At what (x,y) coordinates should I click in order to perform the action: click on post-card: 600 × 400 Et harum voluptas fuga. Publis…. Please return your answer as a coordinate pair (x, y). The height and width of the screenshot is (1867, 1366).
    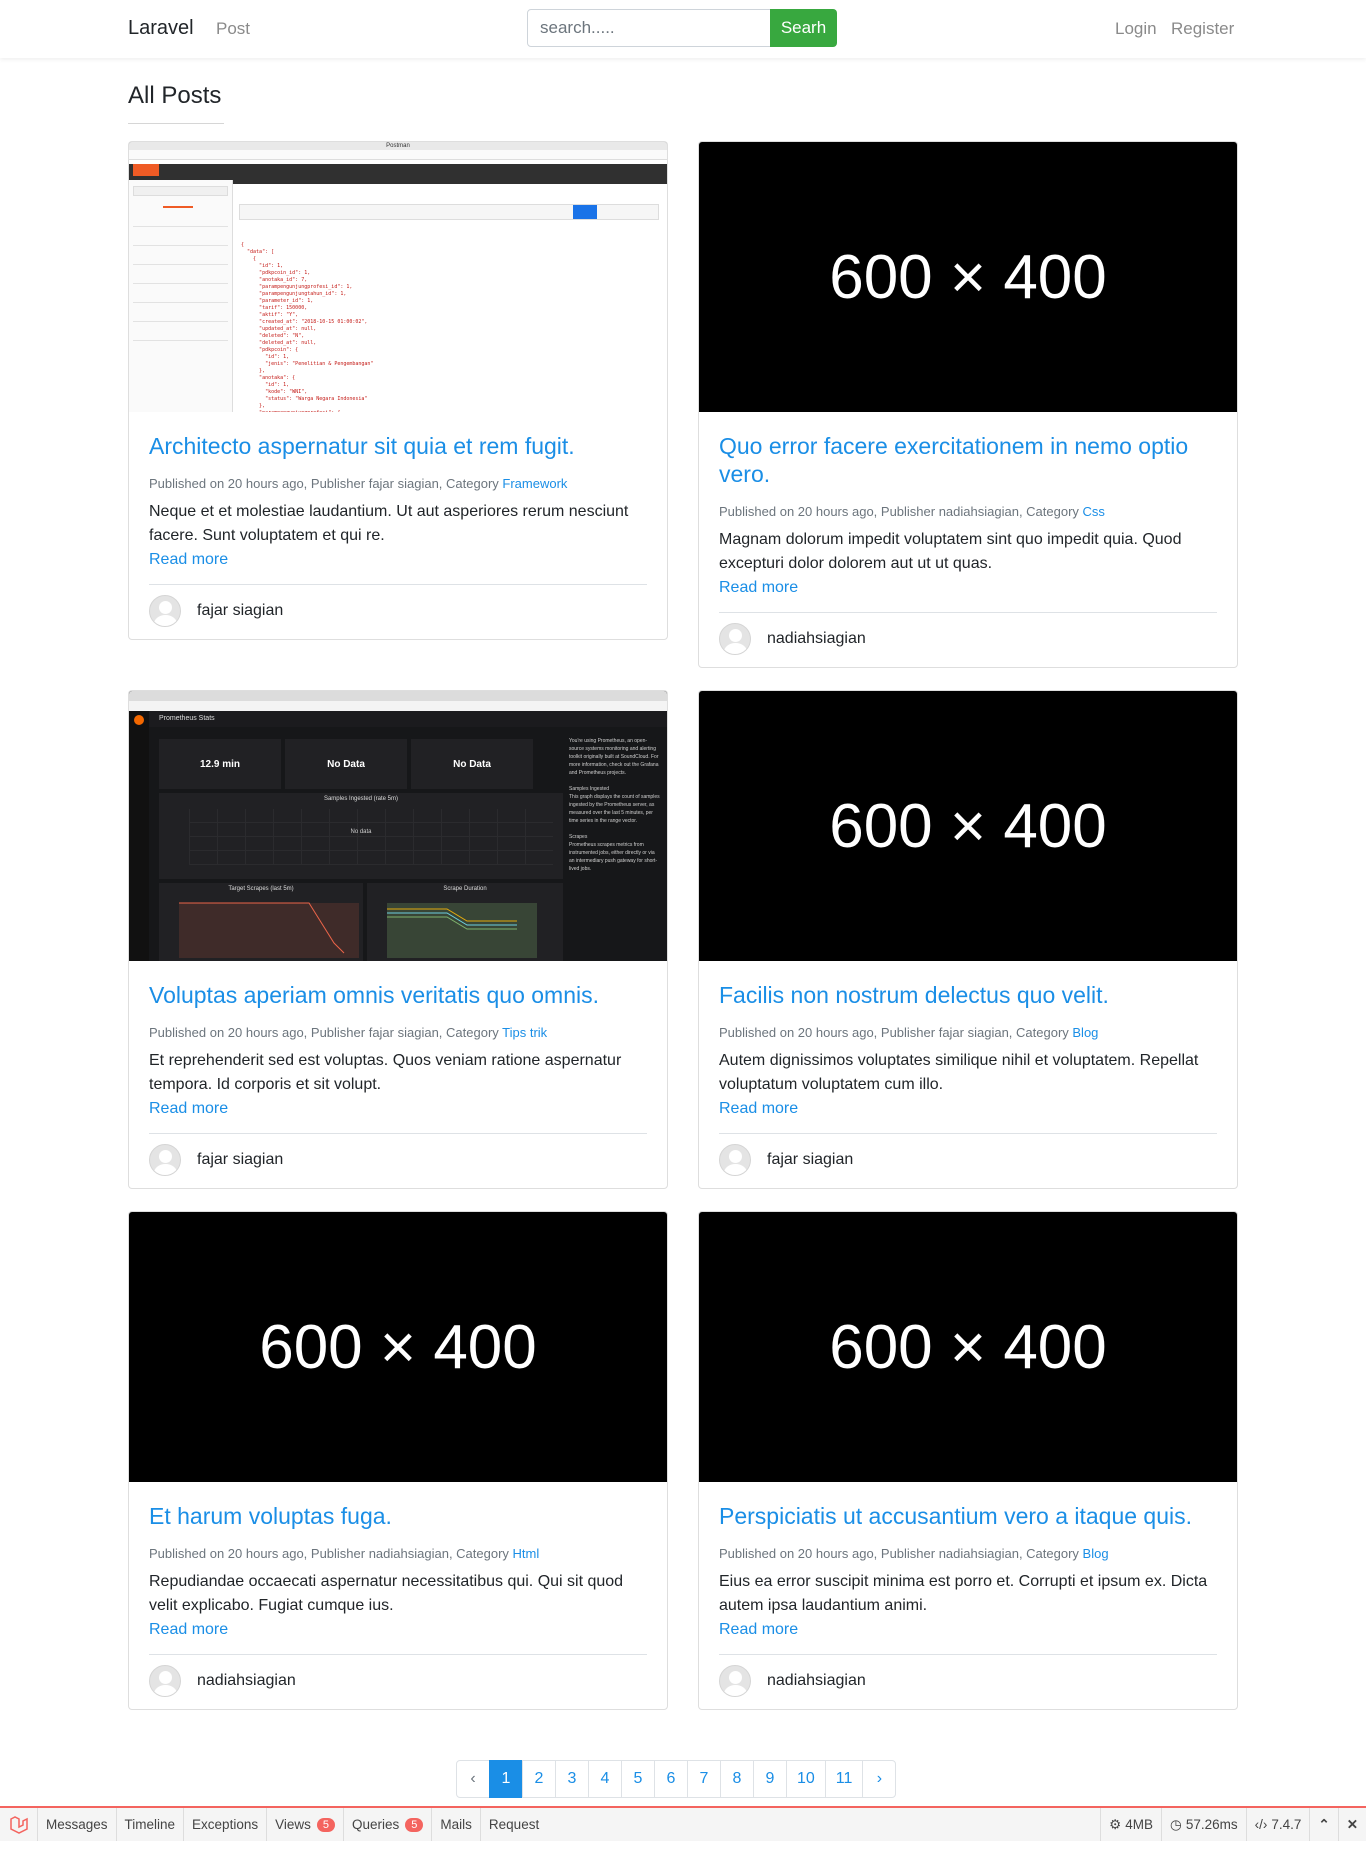
    Looking at the image, I should click on (398, 1460).